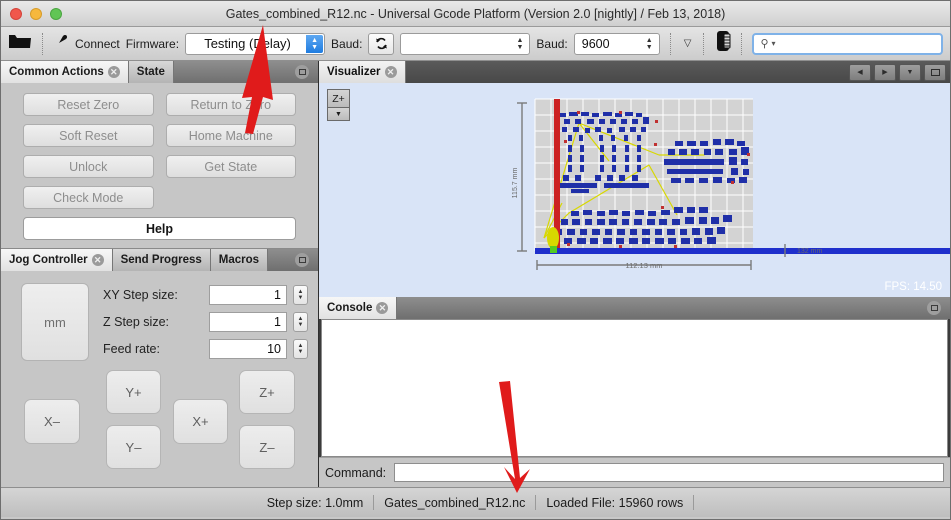 The height and width of the screenshot is (520, 951). Describe the element at coordinates (644, 265) in the screenshot. I see `width-dimension-label: 112.13 mm` at that location.